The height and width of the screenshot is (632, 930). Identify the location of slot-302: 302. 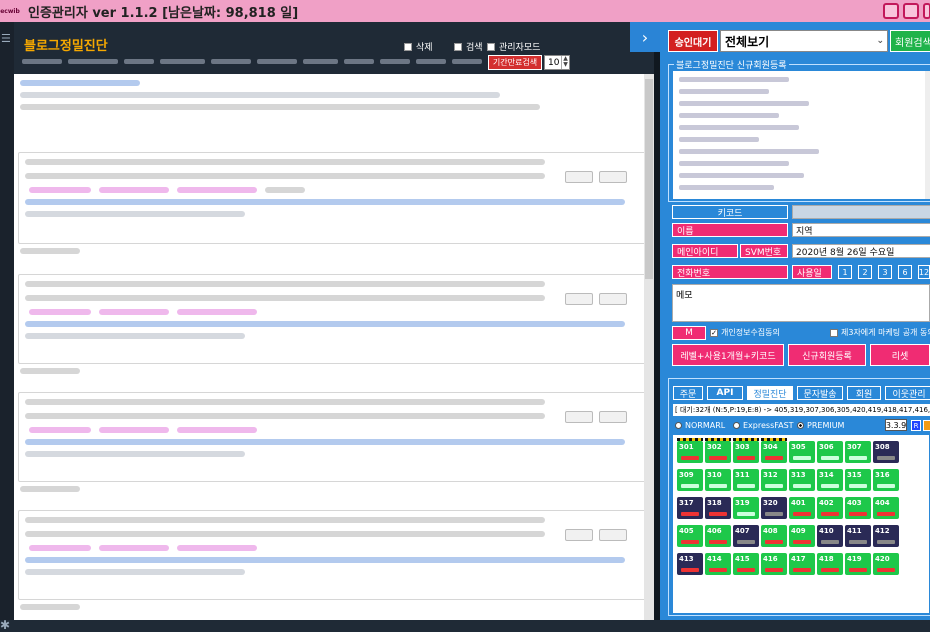
(718, 450).